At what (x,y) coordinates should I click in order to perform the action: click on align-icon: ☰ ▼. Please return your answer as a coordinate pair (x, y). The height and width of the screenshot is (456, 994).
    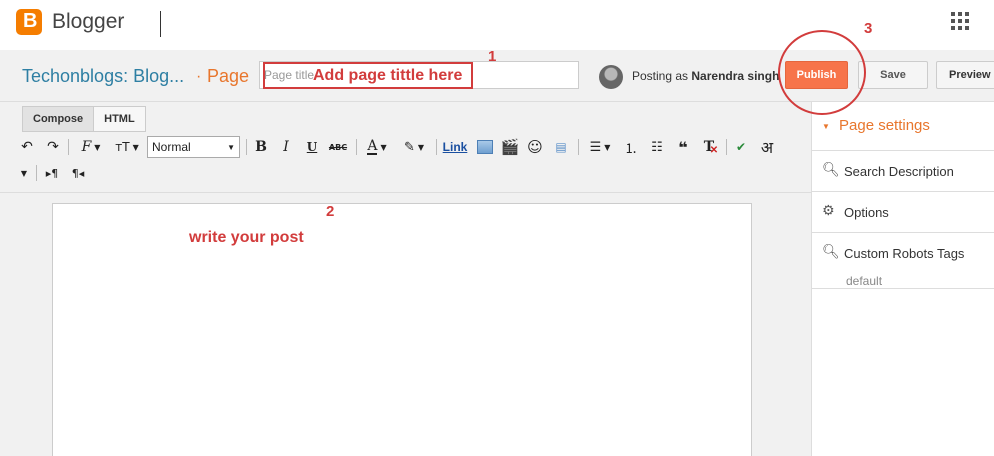
    Looking at the image, I should click on (600, 147).